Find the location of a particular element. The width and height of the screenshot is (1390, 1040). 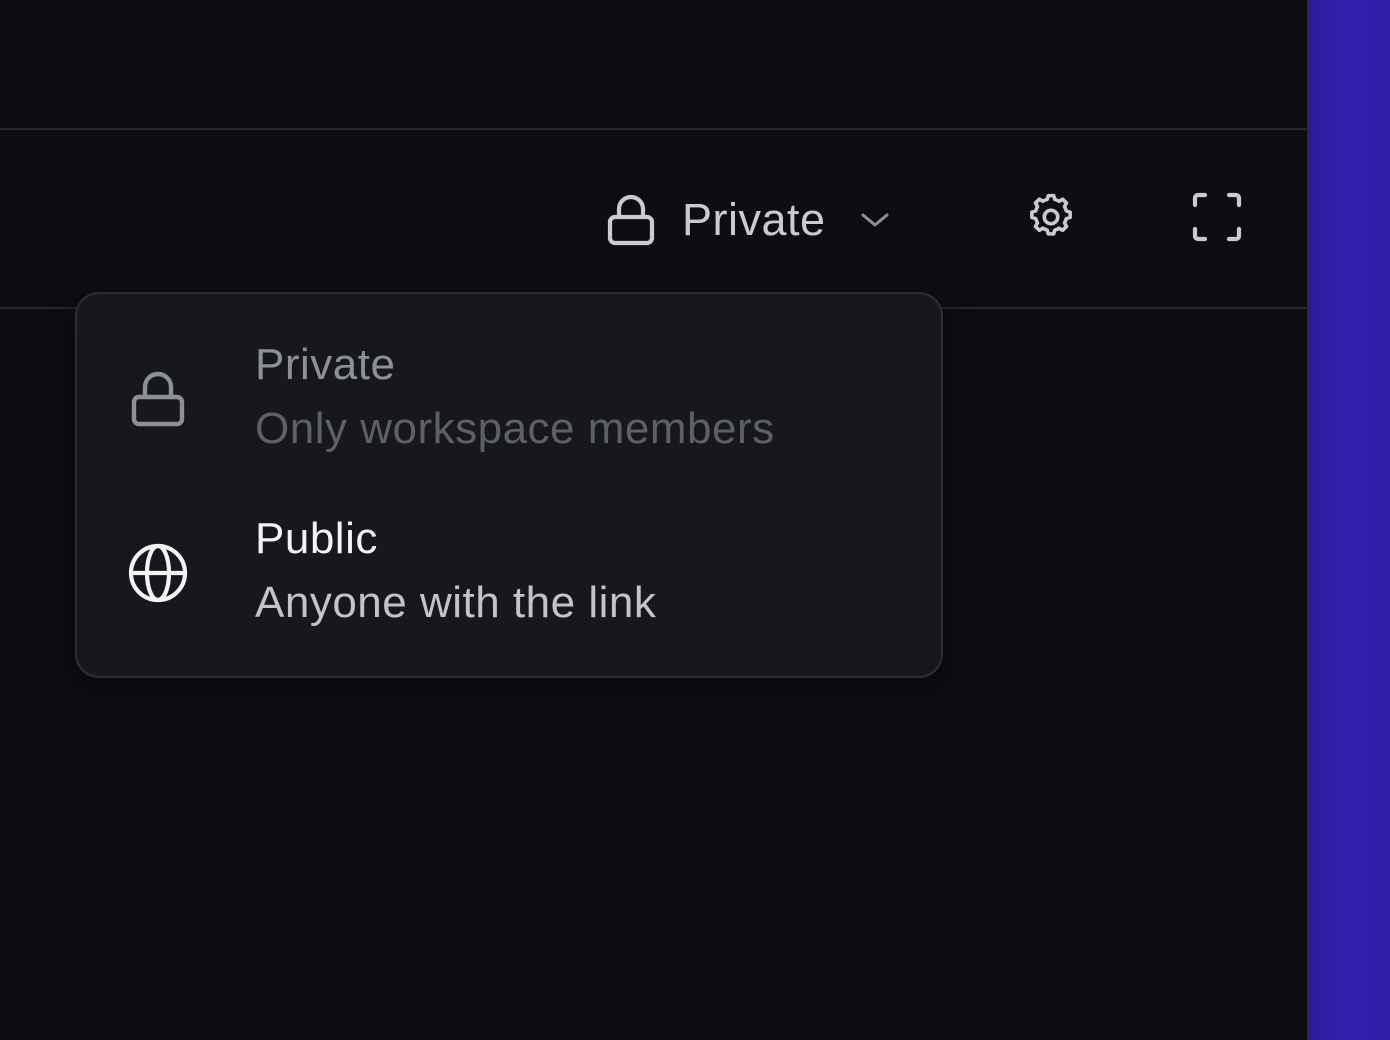

menu-item-title: Private is located at coordinates (325, 364).